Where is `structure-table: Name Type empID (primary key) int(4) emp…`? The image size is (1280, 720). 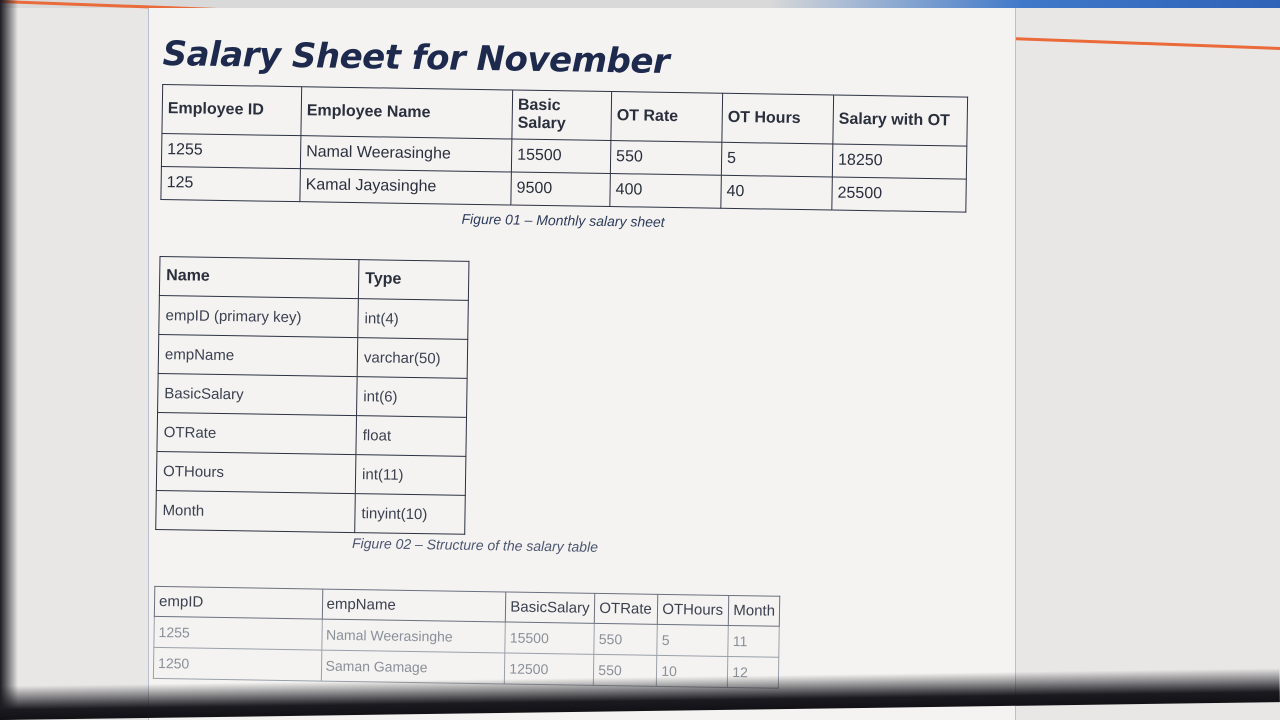 structure-table: Name Type empID (primary key) int(4) emp… is located at coordinates (312, 395).